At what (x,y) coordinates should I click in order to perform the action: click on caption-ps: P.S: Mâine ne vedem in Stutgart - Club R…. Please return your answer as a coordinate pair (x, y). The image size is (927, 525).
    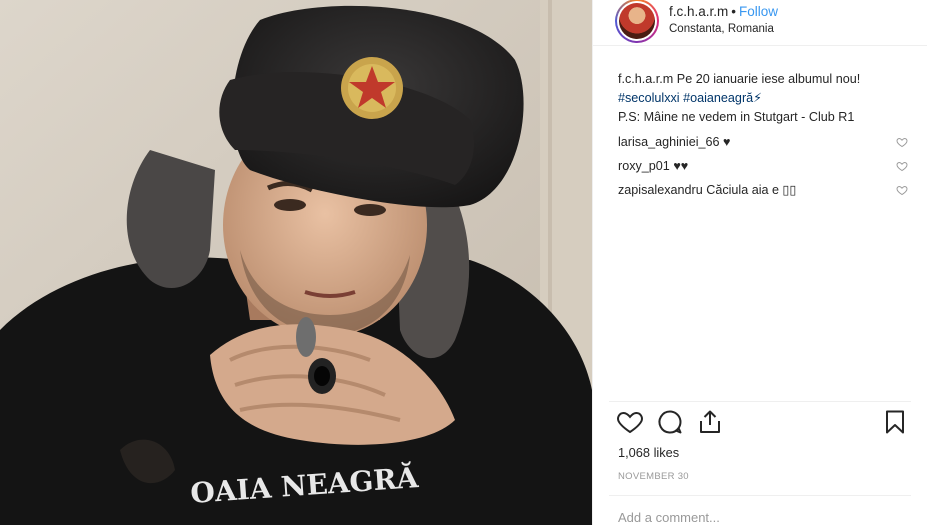
    Looking at the image, I should click on (736, 117).